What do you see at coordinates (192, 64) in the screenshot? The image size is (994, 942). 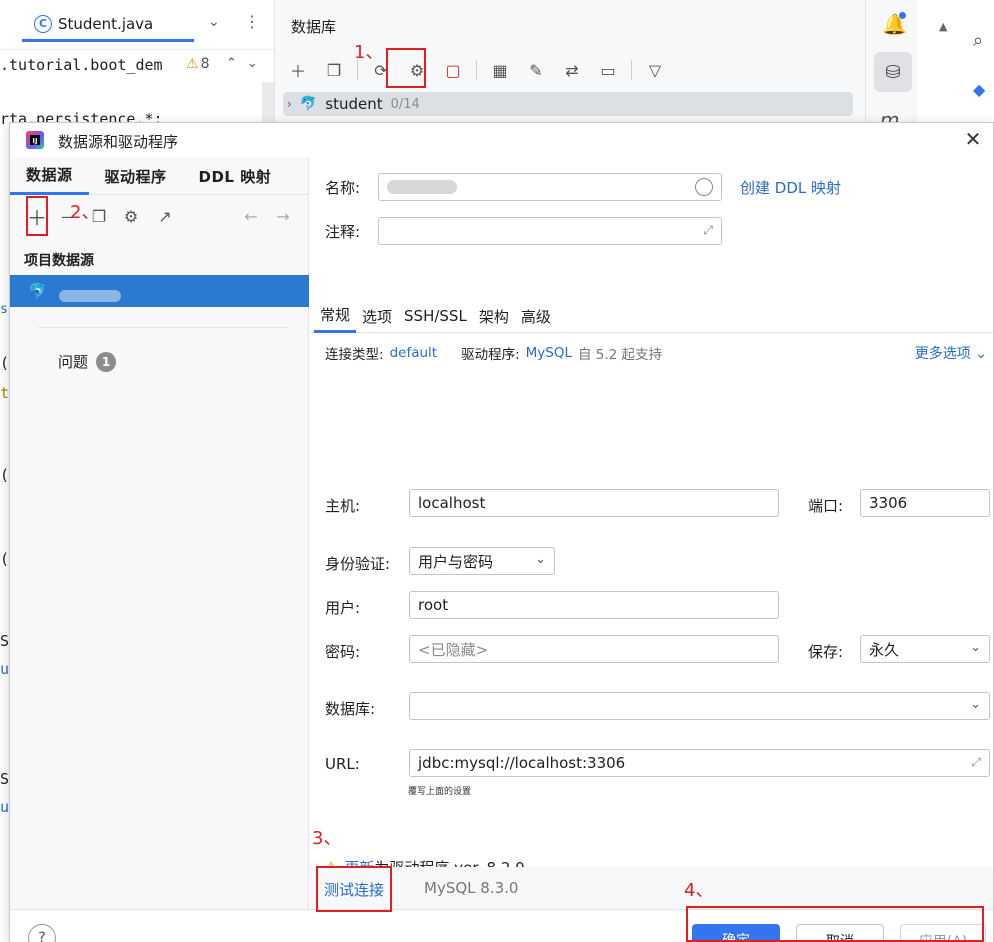 I see `warning-icon: ⚠` at bounding box center [192, 64].